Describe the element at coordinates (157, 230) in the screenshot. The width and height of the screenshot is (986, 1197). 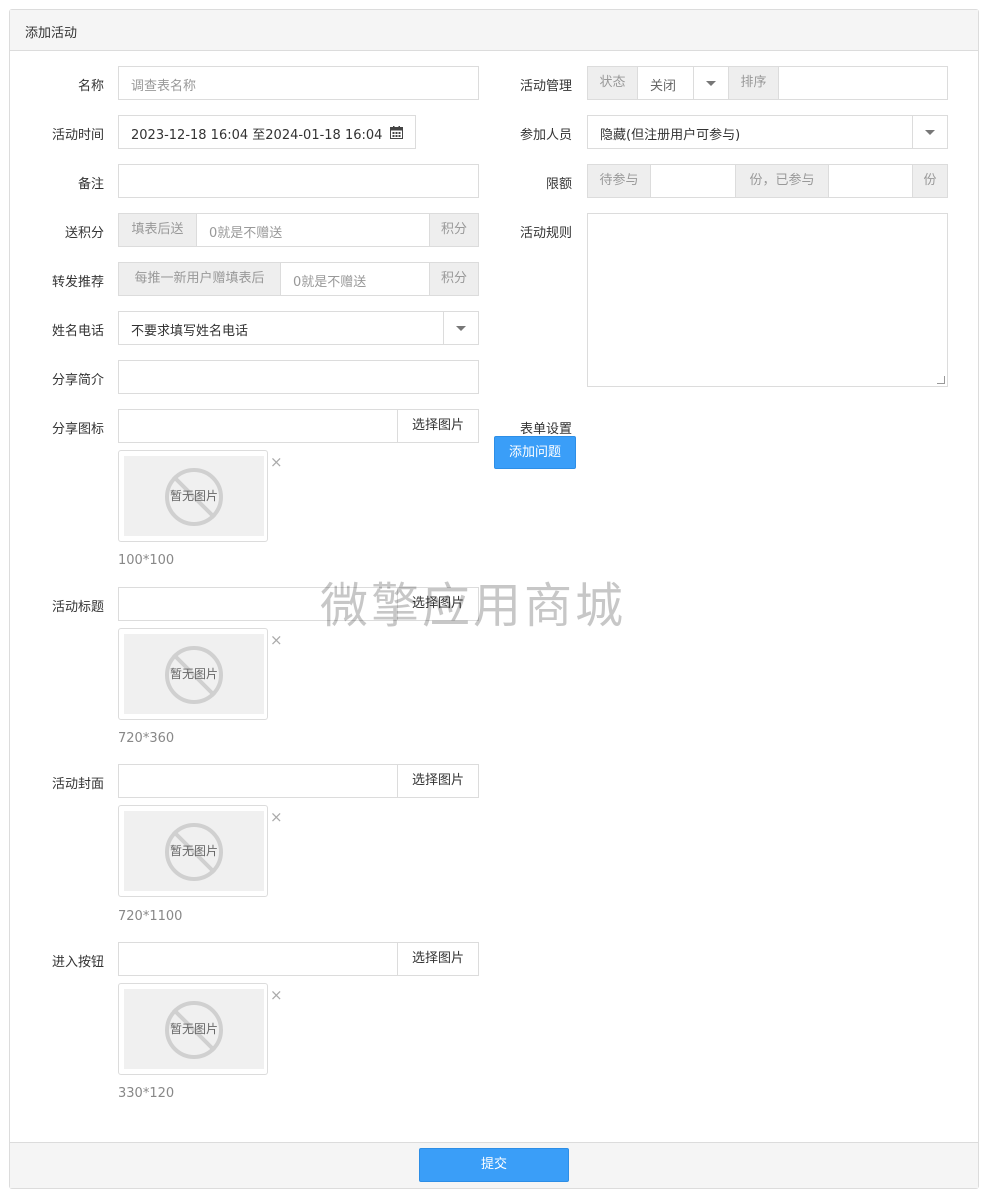
I see `points-prefix: 填表后送` at that location.